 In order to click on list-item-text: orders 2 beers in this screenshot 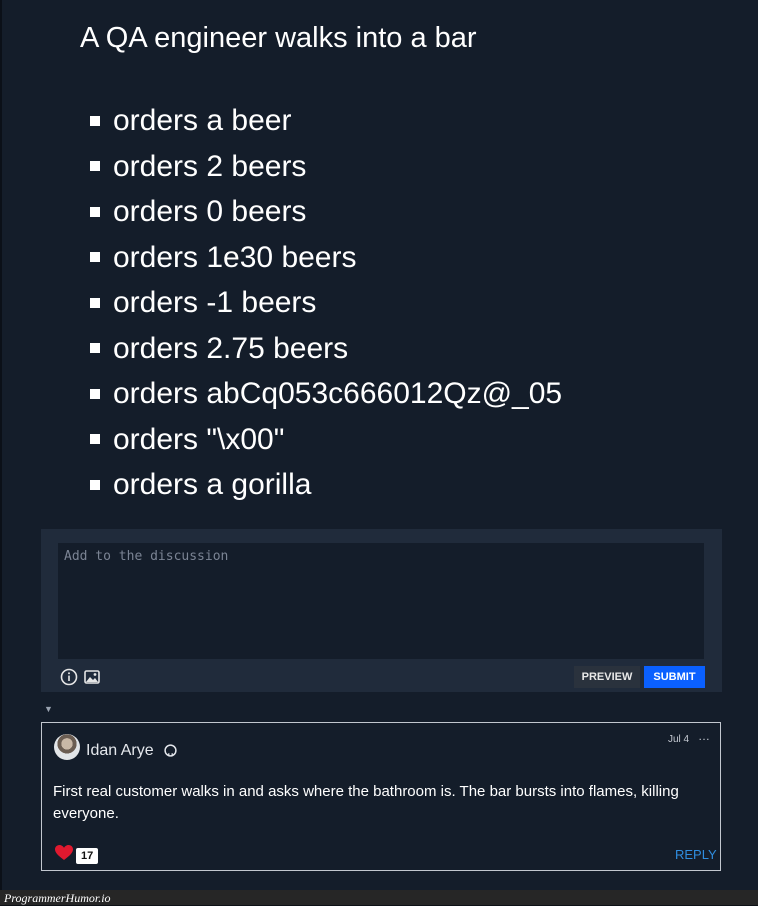, I will do `click(210, 166)`.